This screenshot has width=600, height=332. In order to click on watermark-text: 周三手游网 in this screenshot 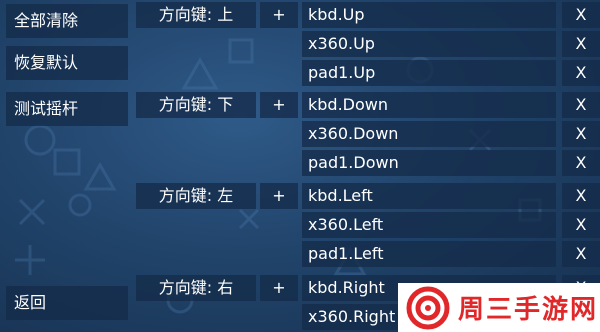, I will do `click(528, 310)`.